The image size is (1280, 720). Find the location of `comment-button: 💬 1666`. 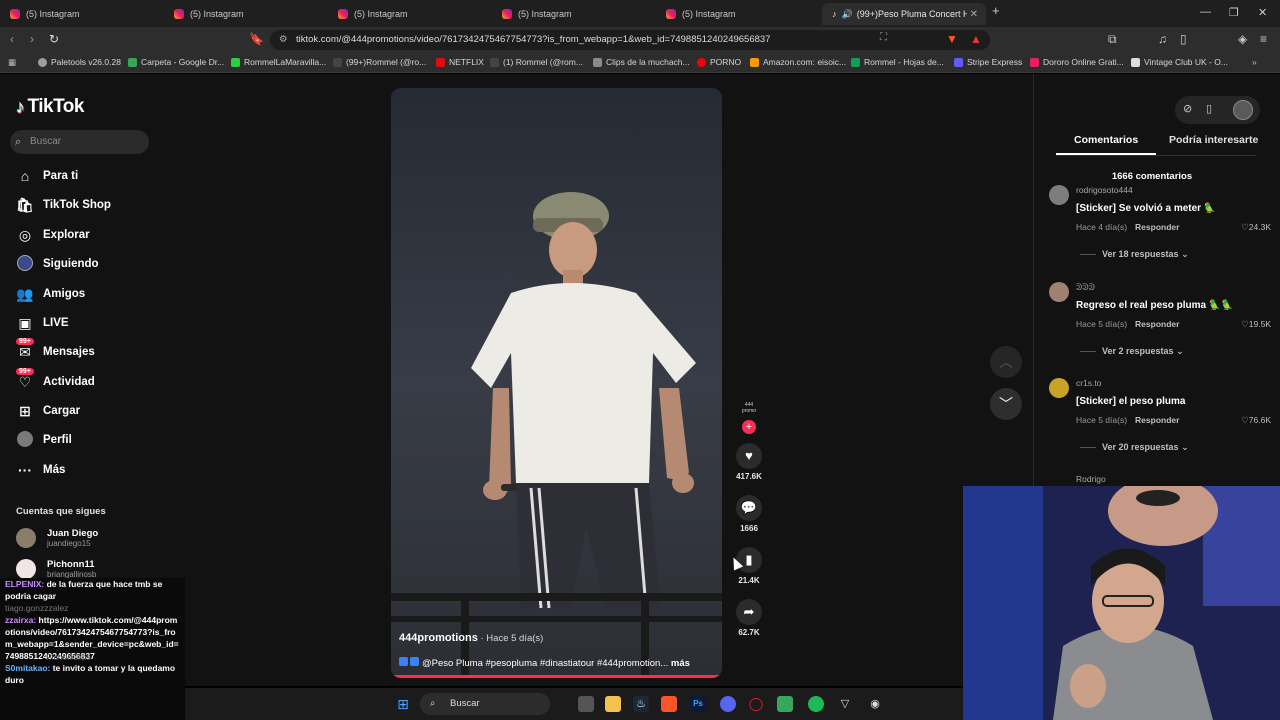

comment-button: 💬 1666 is located at coordinates (749, 514).